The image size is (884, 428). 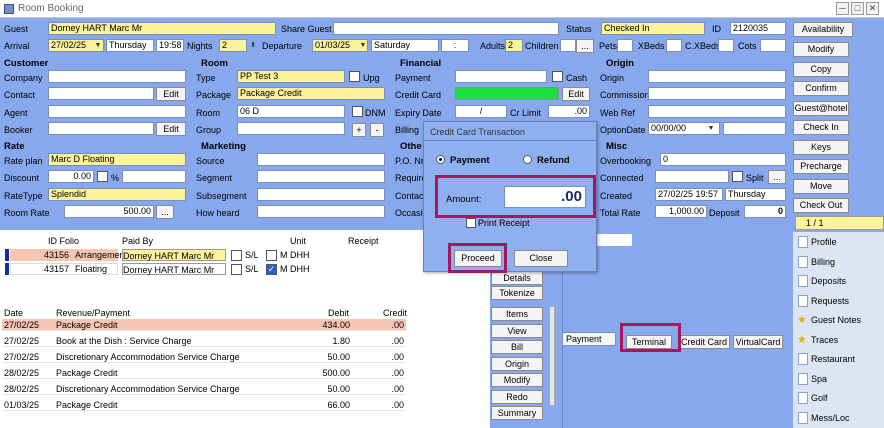 I want to click on redo-button: Redo, so click(x=517, y=397).